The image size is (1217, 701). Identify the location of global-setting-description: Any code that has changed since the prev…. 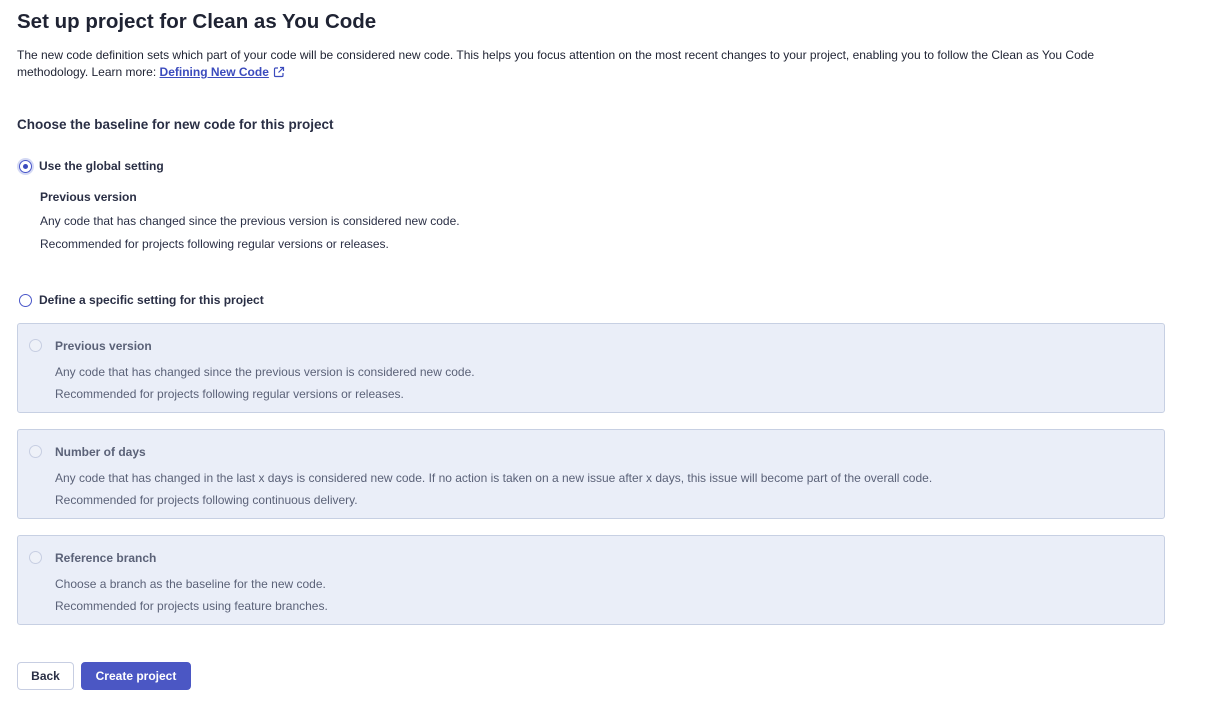
(250, 221).